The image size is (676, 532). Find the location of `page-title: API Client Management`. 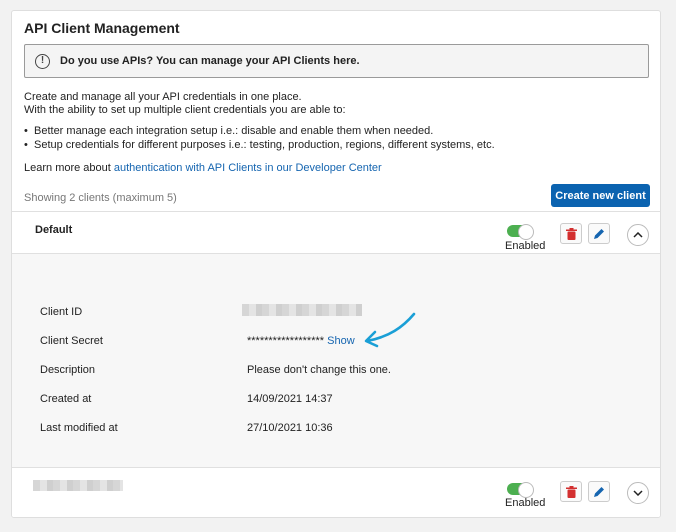

page-title: API Client Management is located at coordinates (102, 28).